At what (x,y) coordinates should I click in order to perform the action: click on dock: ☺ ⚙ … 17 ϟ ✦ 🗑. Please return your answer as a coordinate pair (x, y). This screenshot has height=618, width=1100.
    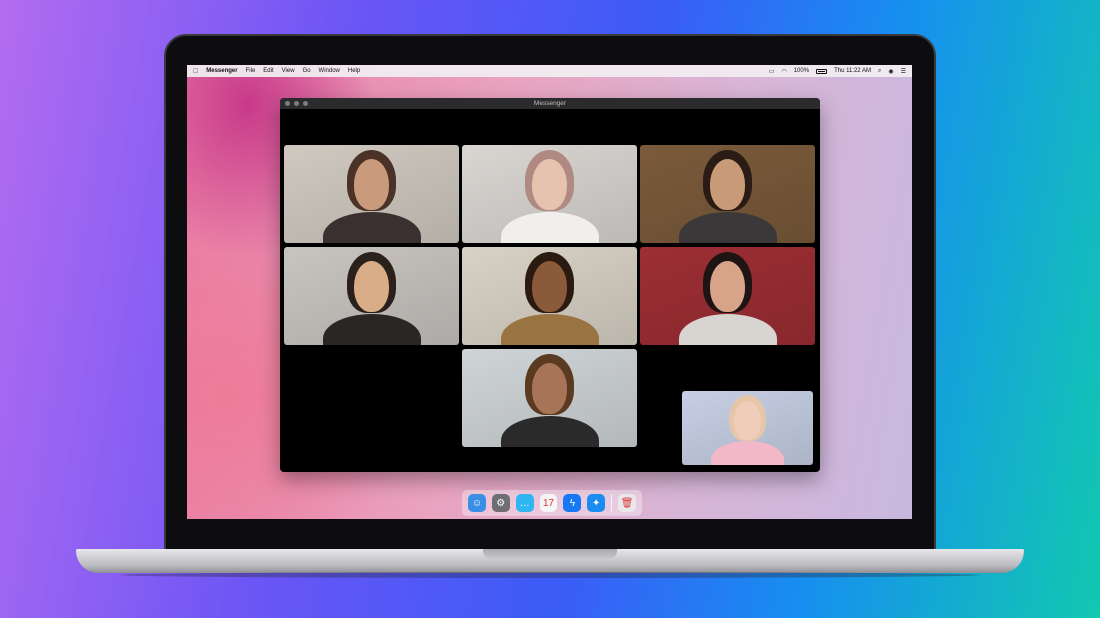
    Looking at the image, I should click on (552, 503).